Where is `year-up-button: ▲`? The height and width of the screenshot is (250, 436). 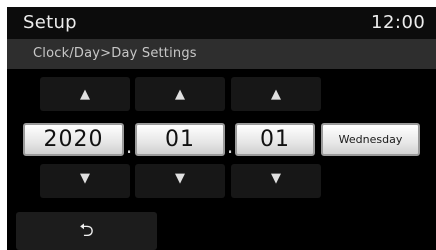
year-up-button: ▲ is located at coordinates (85, 94).